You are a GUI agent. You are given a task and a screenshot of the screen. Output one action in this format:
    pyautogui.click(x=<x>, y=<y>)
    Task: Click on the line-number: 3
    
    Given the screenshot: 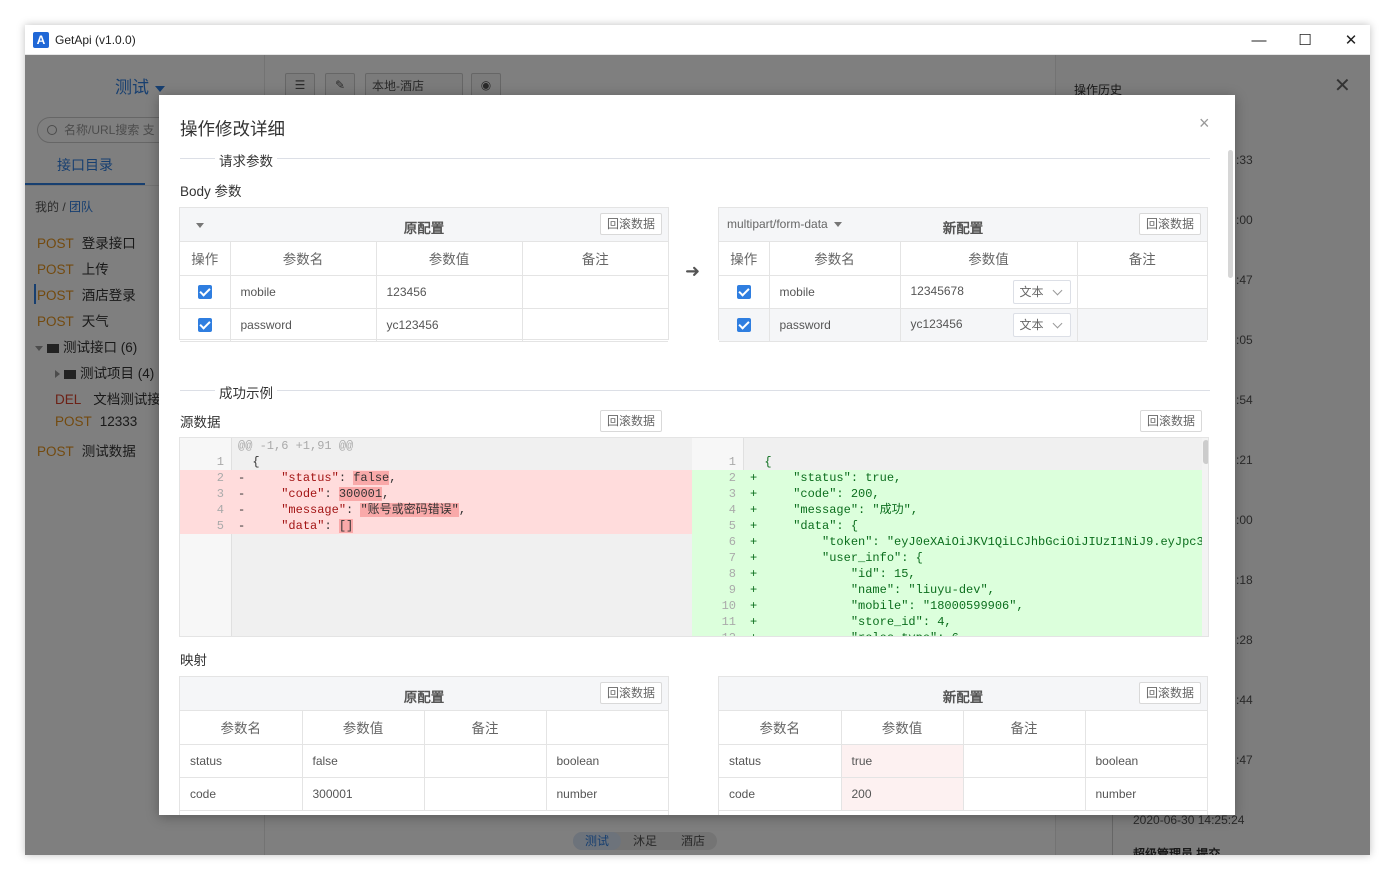 What is the action you would take?
    pyautogui.click(x=205, y=494)
    